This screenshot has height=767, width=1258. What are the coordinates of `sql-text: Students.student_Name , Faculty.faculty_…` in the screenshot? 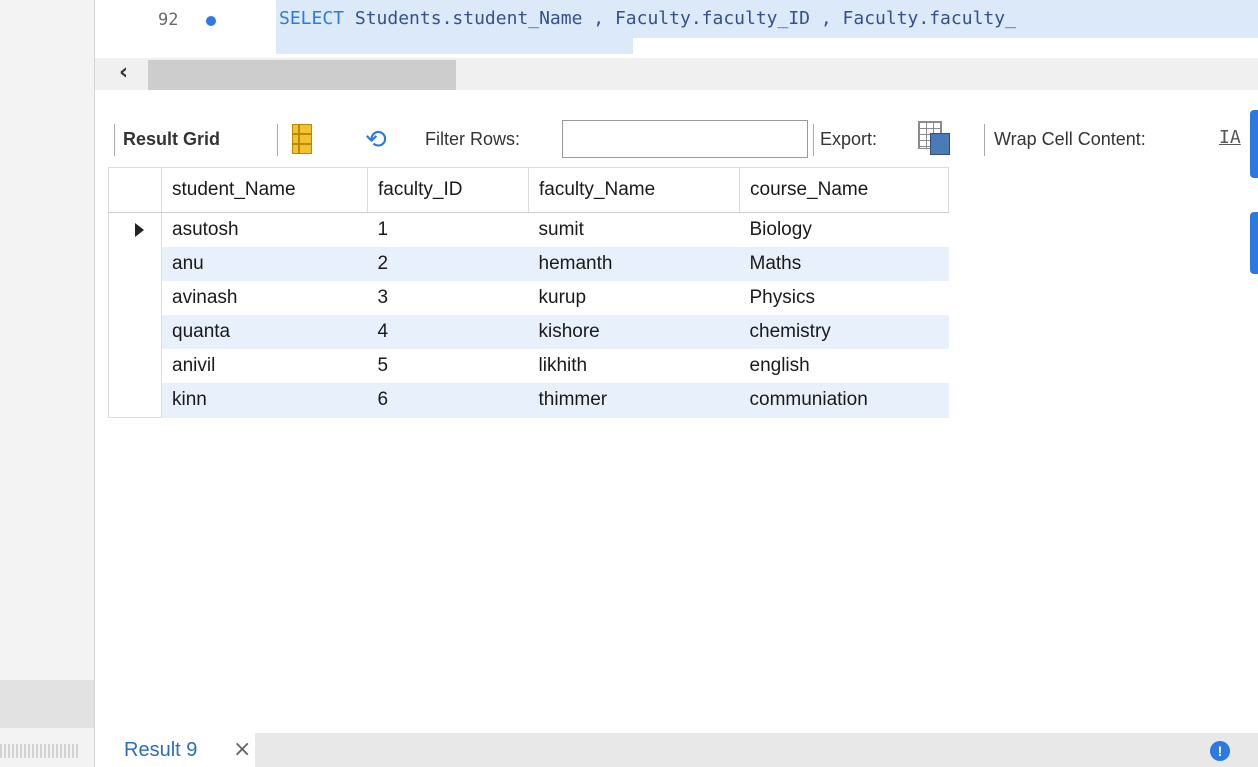 It's located at (680, 18).